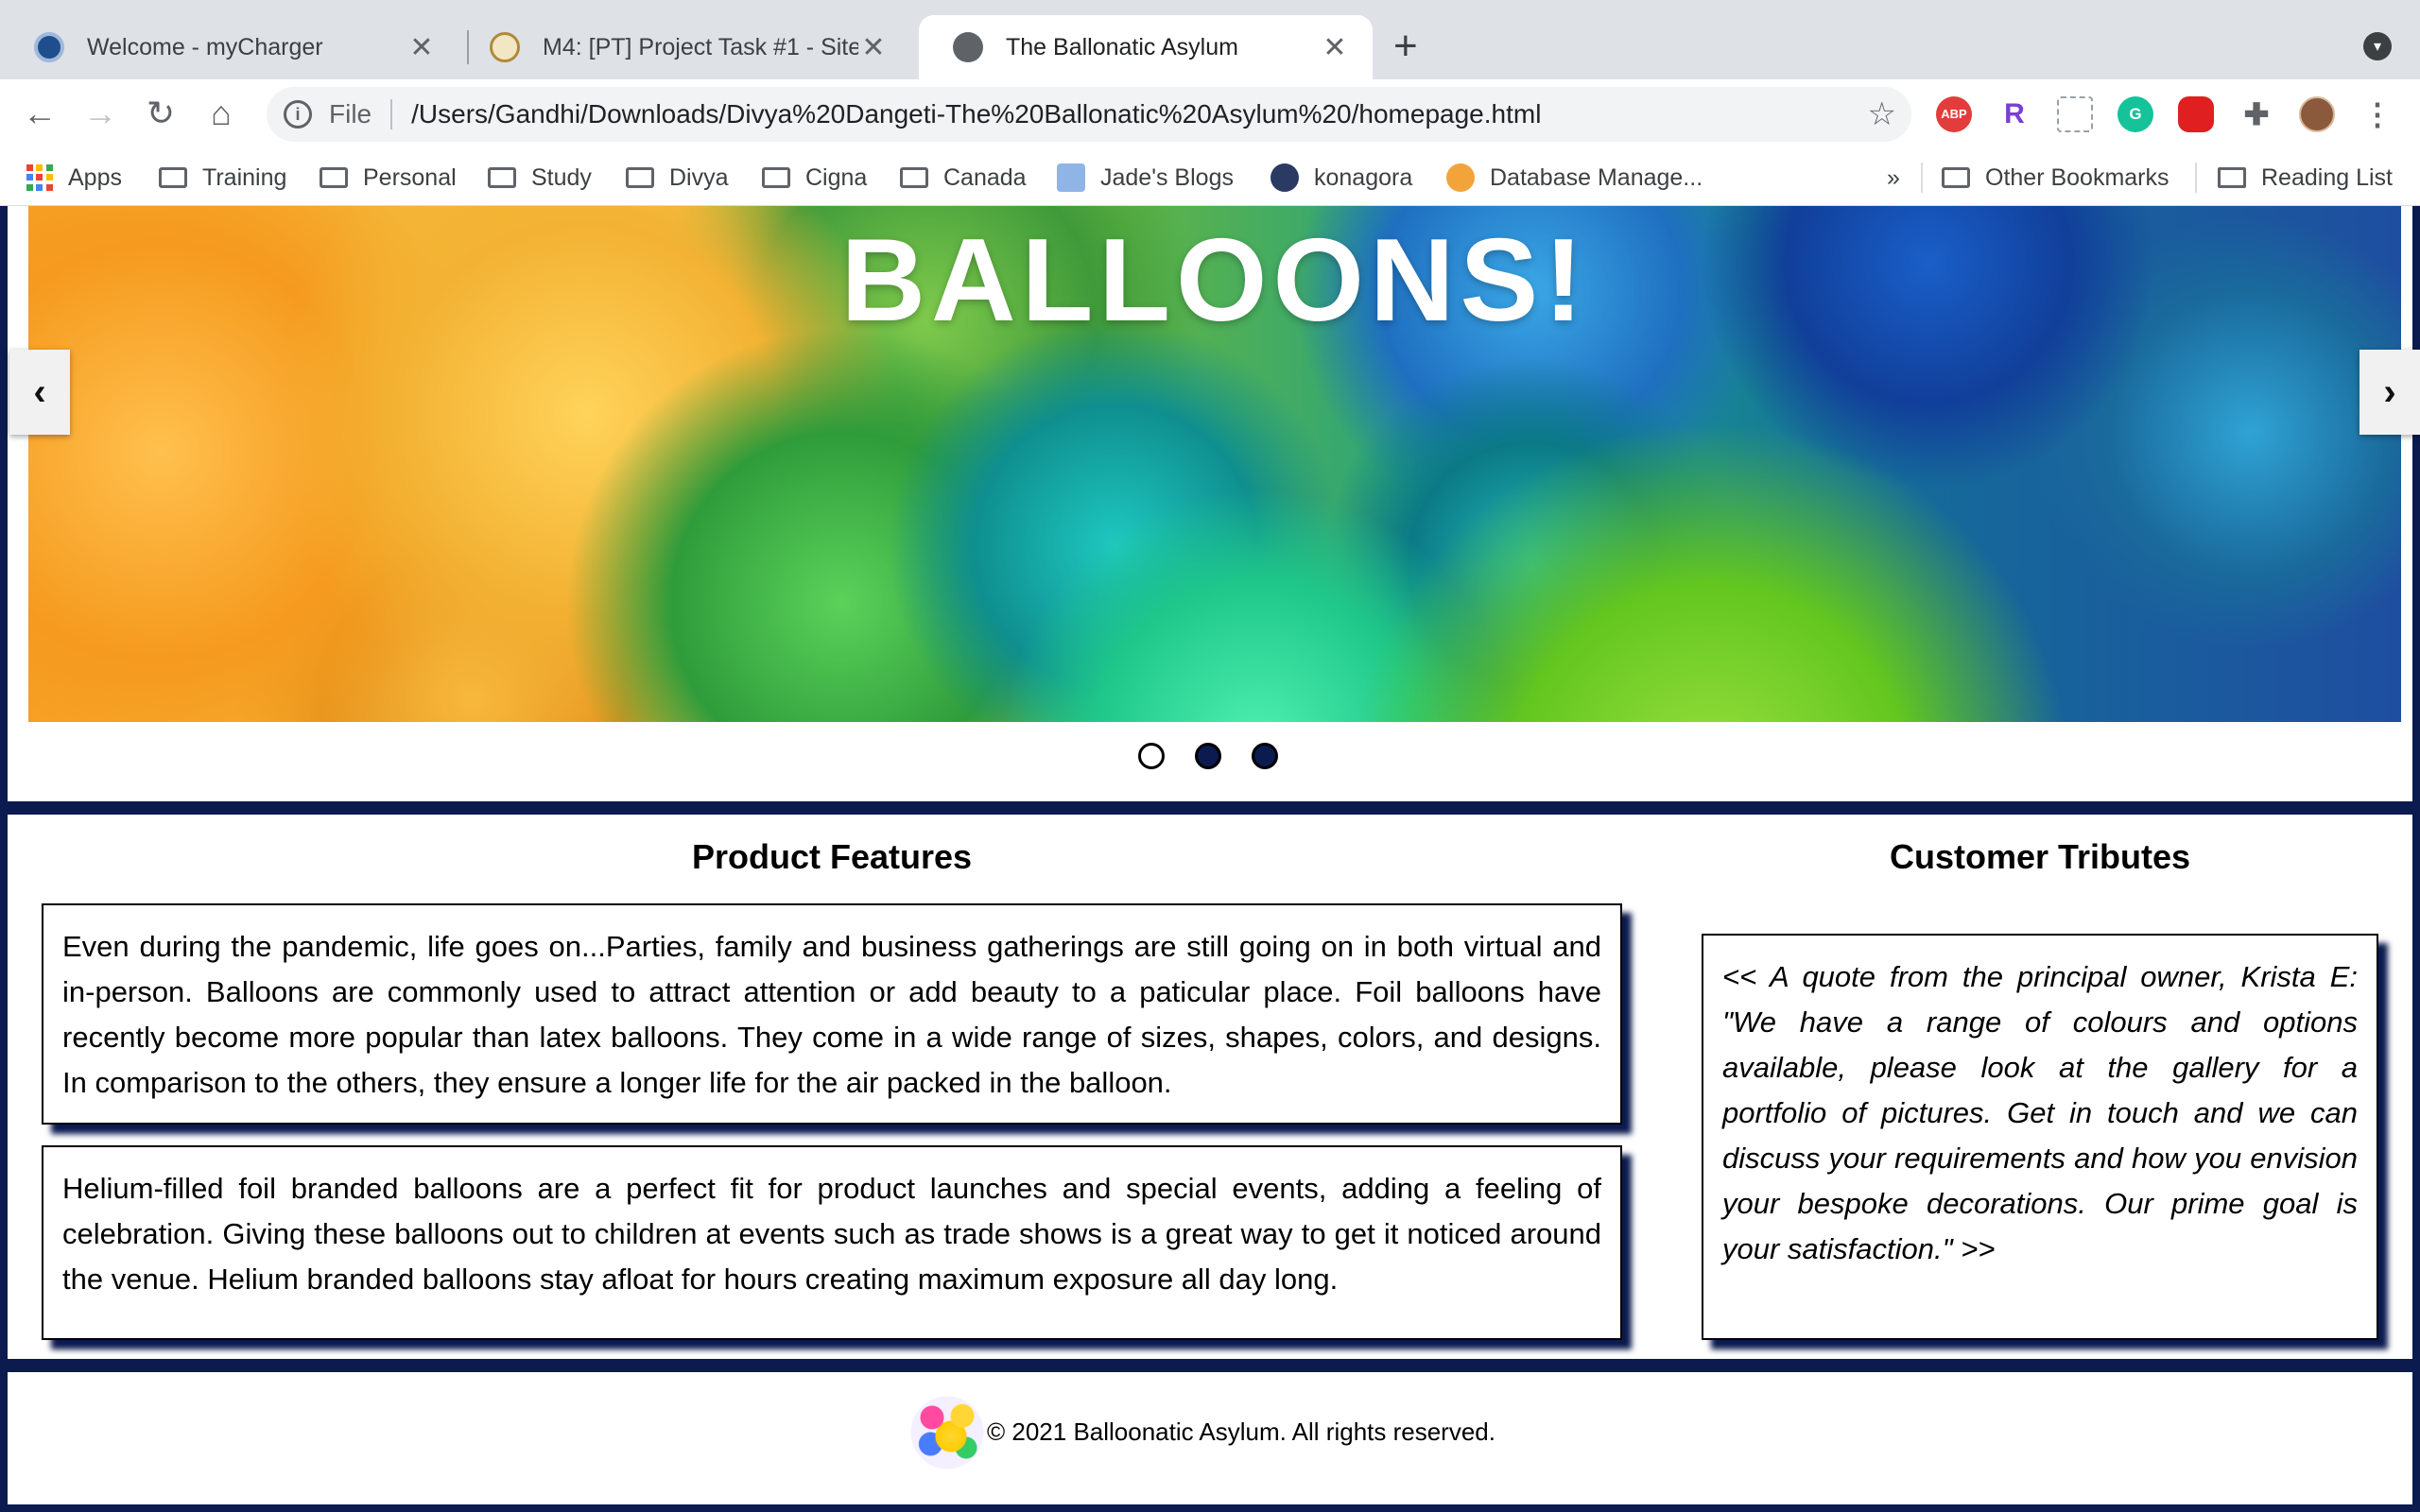  I want to click on reading-list-icon, so click(2232, 177).